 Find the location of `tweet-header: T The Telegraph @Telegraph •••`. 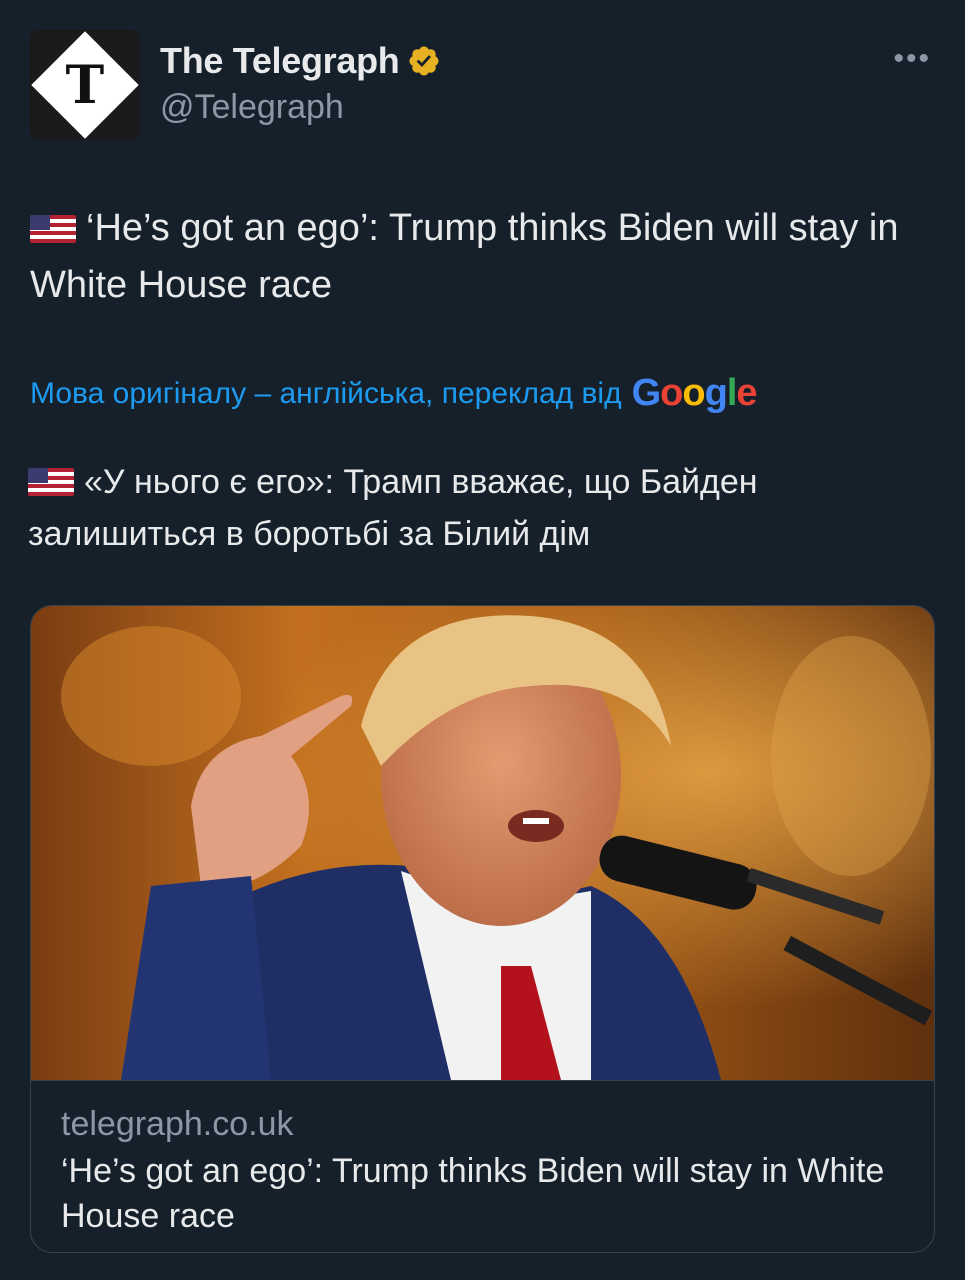

tweet-header: T The Telegraph @Telegraph ••• is located at coordinates (482, 85).